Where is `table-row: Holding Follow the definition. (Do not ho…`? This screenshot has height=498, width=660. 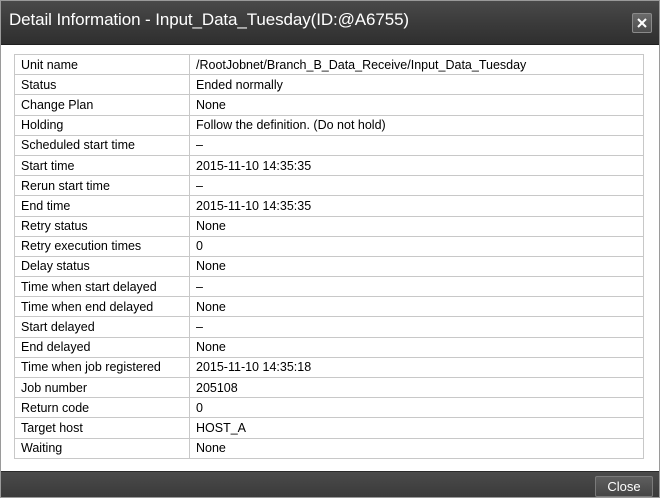
table-row: Holding Follow the definition. (Do not ho… is located at coordinates (329, 125).